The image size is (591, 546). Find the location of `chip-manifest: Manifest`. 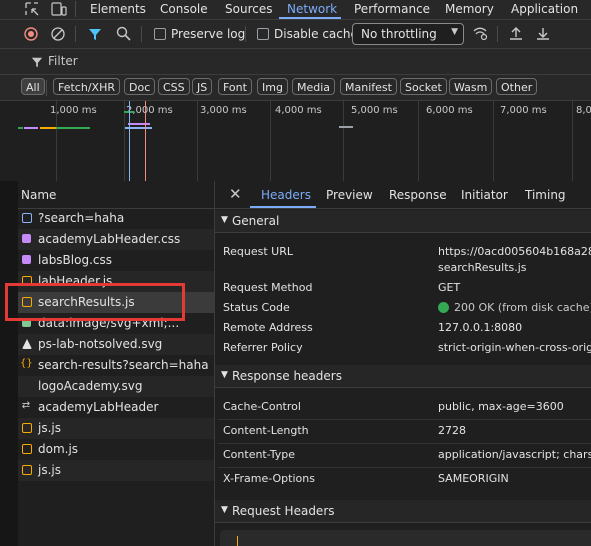

chip-manifest: Manifest is located at coordinates (368, 86).